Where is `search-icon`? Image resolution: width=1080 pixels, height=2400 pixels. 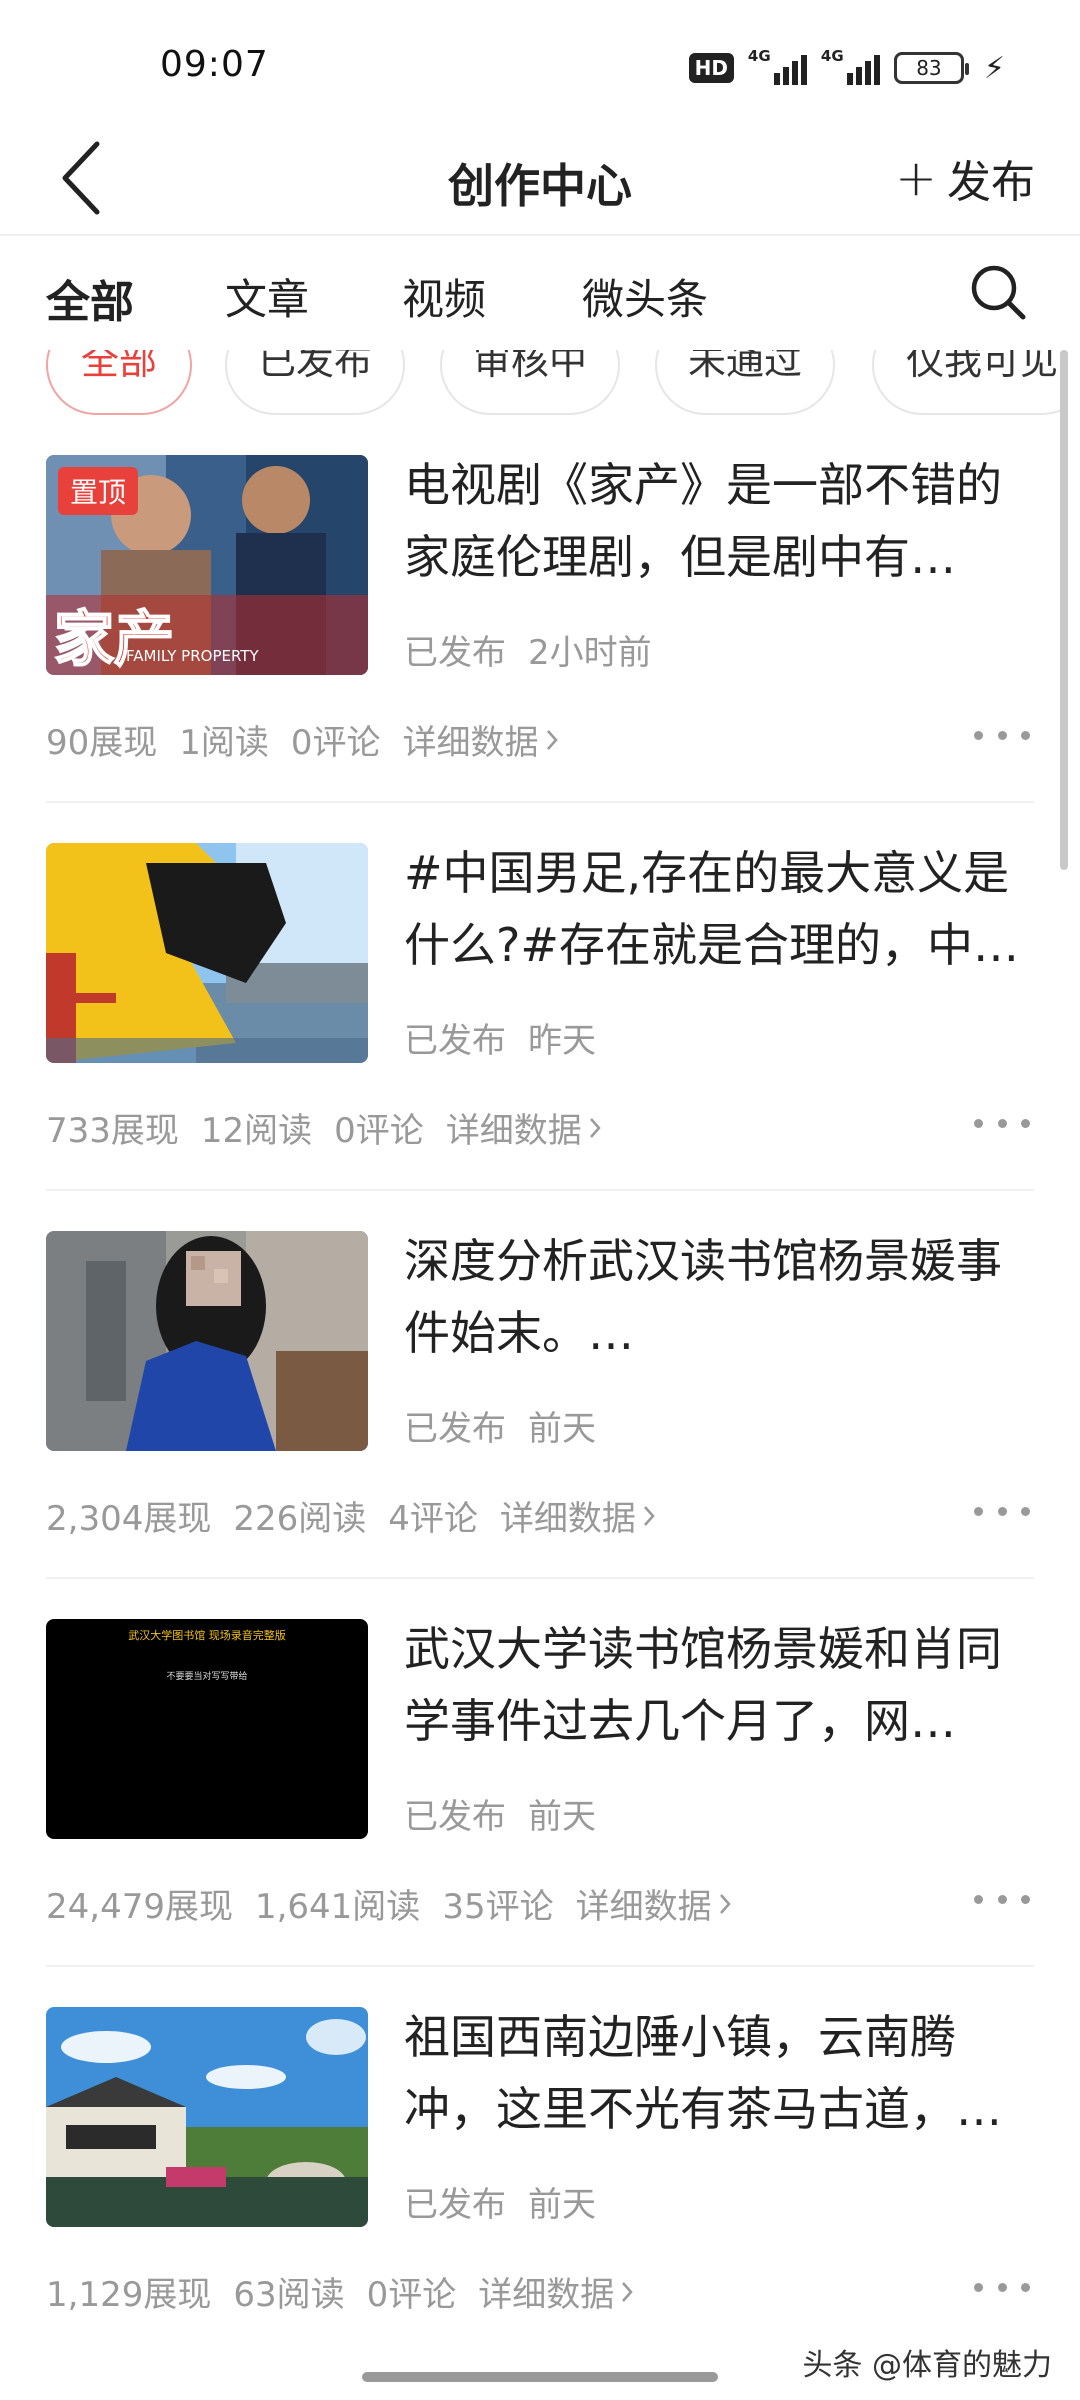 search-icon is located at coordinates (998, 292).